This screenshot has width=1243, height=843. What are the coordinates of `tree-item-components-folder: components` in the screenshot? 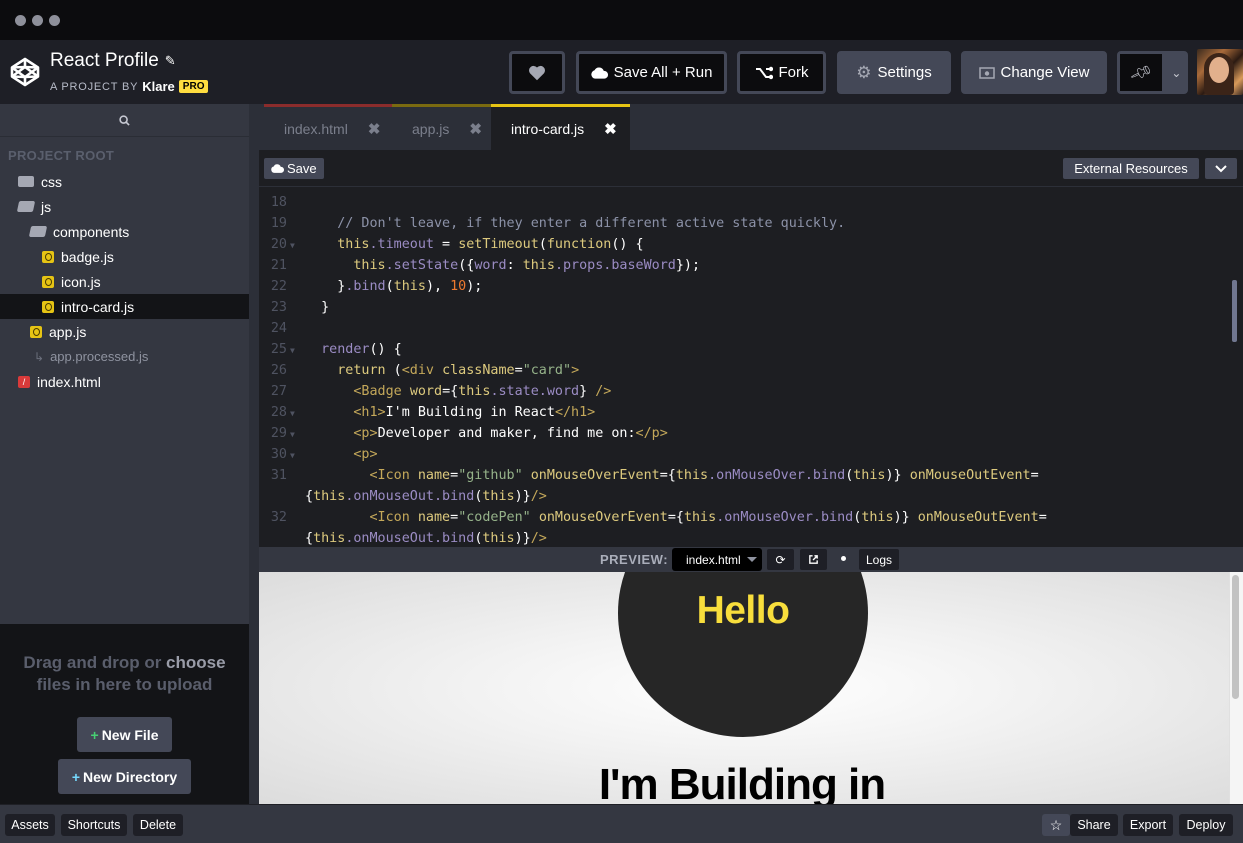 It's located at (124, 231).